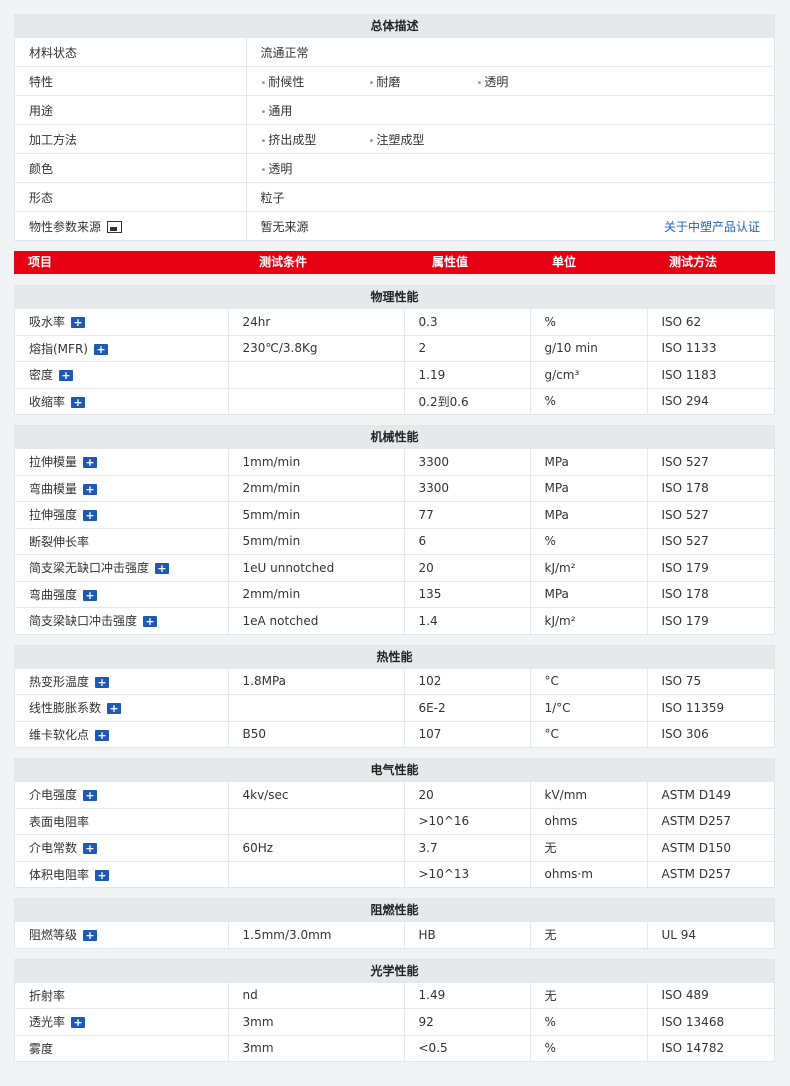 The height and width of the screenshot is (1086, 790). Describe the element at coordinates (47, 322) in the screenshot. I see `property-name: 吸水率` at that location.